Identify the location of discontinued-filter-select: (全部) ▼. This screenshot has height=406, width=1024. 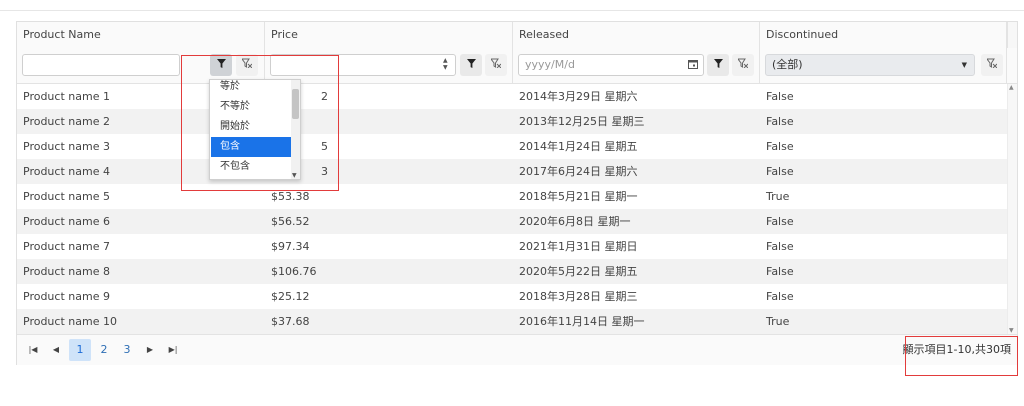
(870, 65).